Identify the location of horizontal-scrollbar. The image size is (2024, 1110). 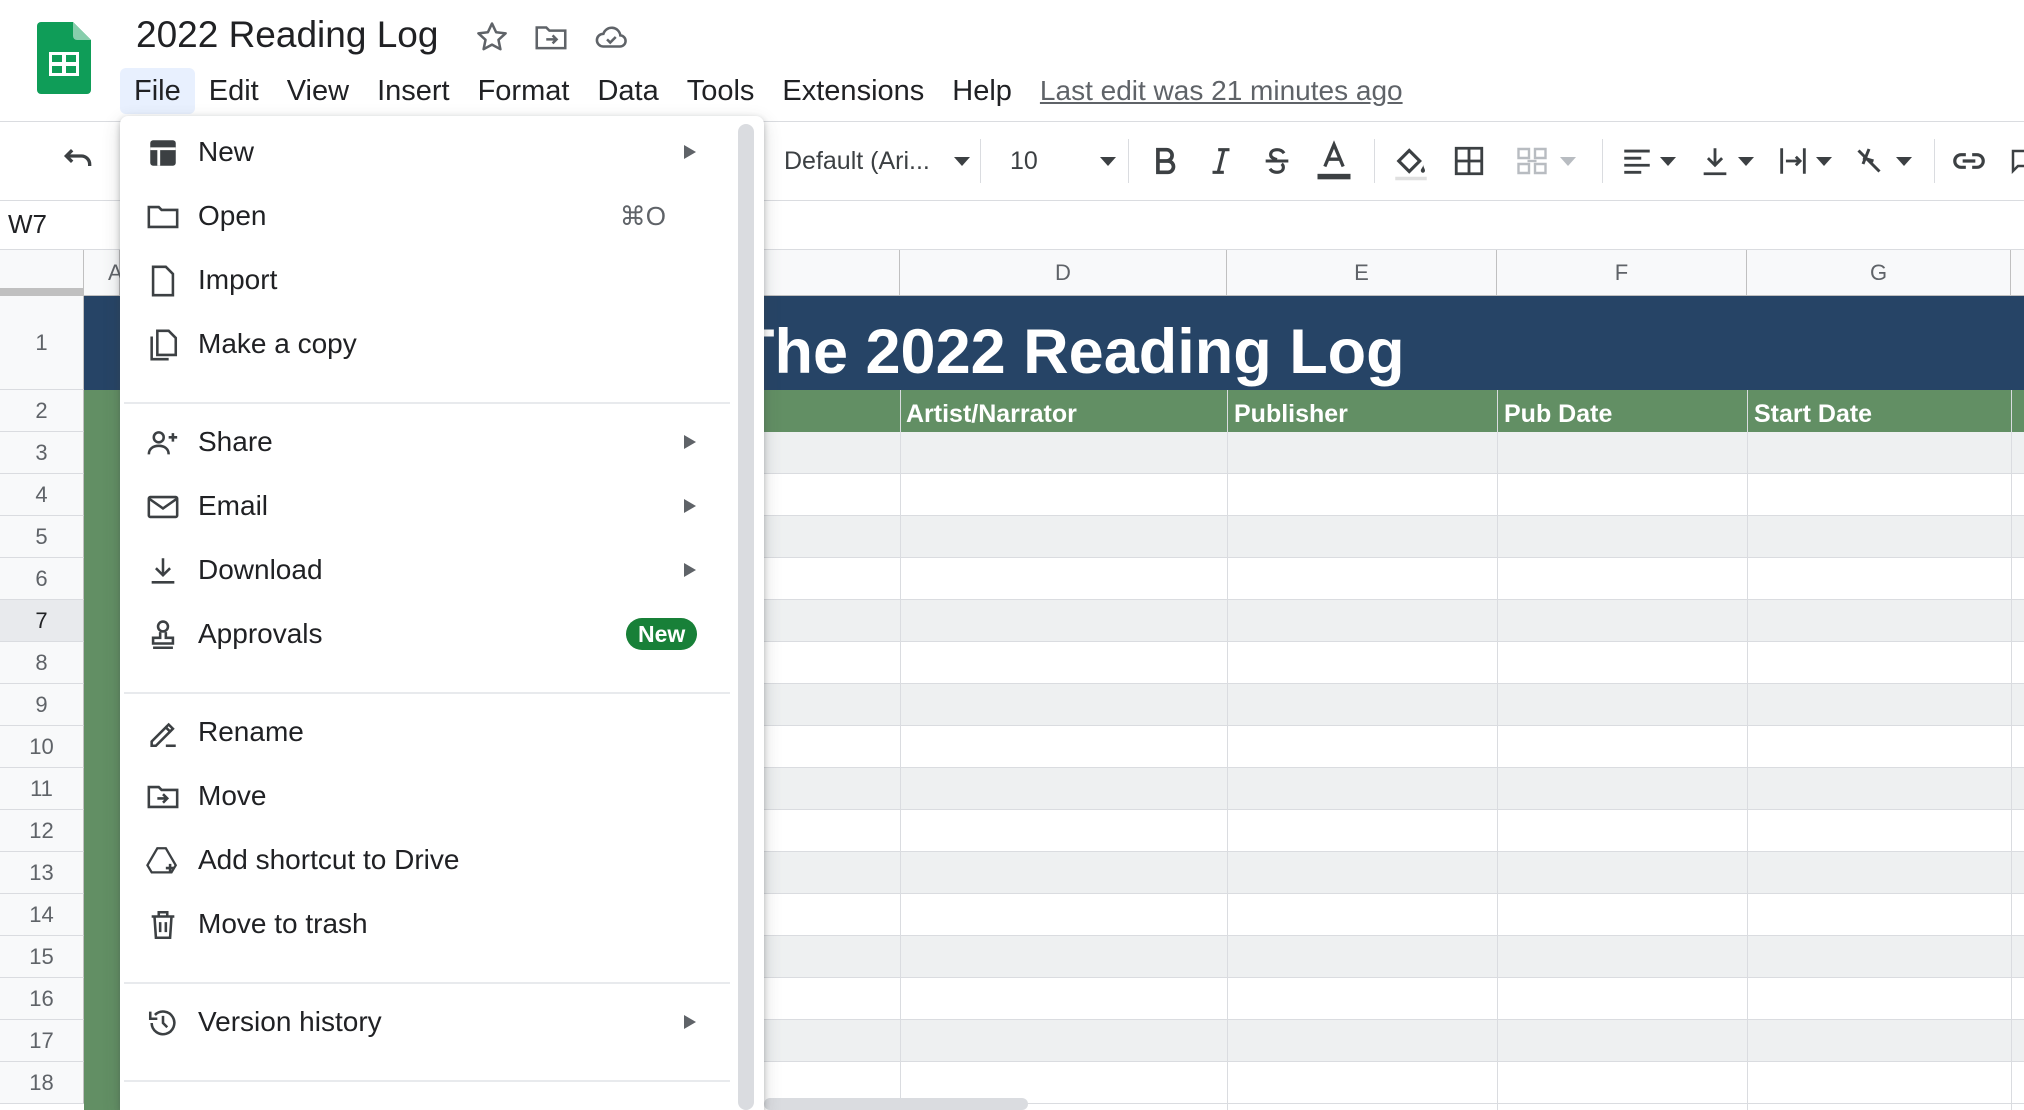
(896, 1104).